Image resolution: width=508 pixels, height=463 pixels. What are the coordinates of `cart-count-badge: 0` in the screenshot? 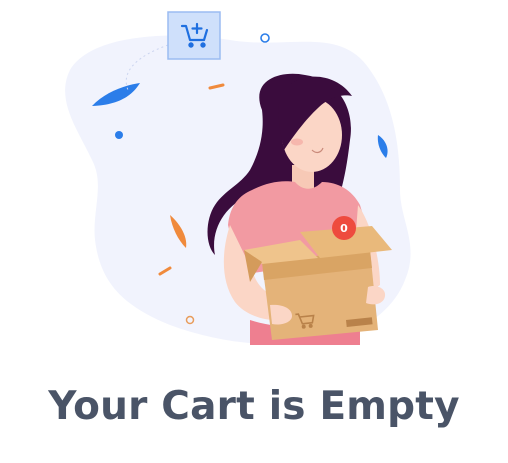 It's located at (344, 228).